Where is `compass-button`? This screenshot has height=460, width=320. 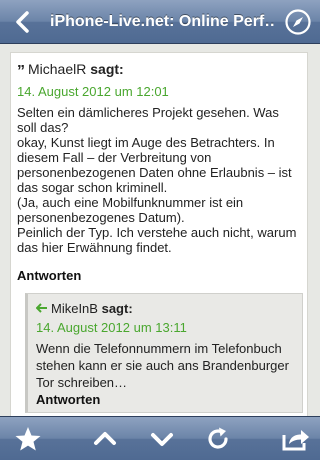 compass-button is located at coordinates (298, 22).